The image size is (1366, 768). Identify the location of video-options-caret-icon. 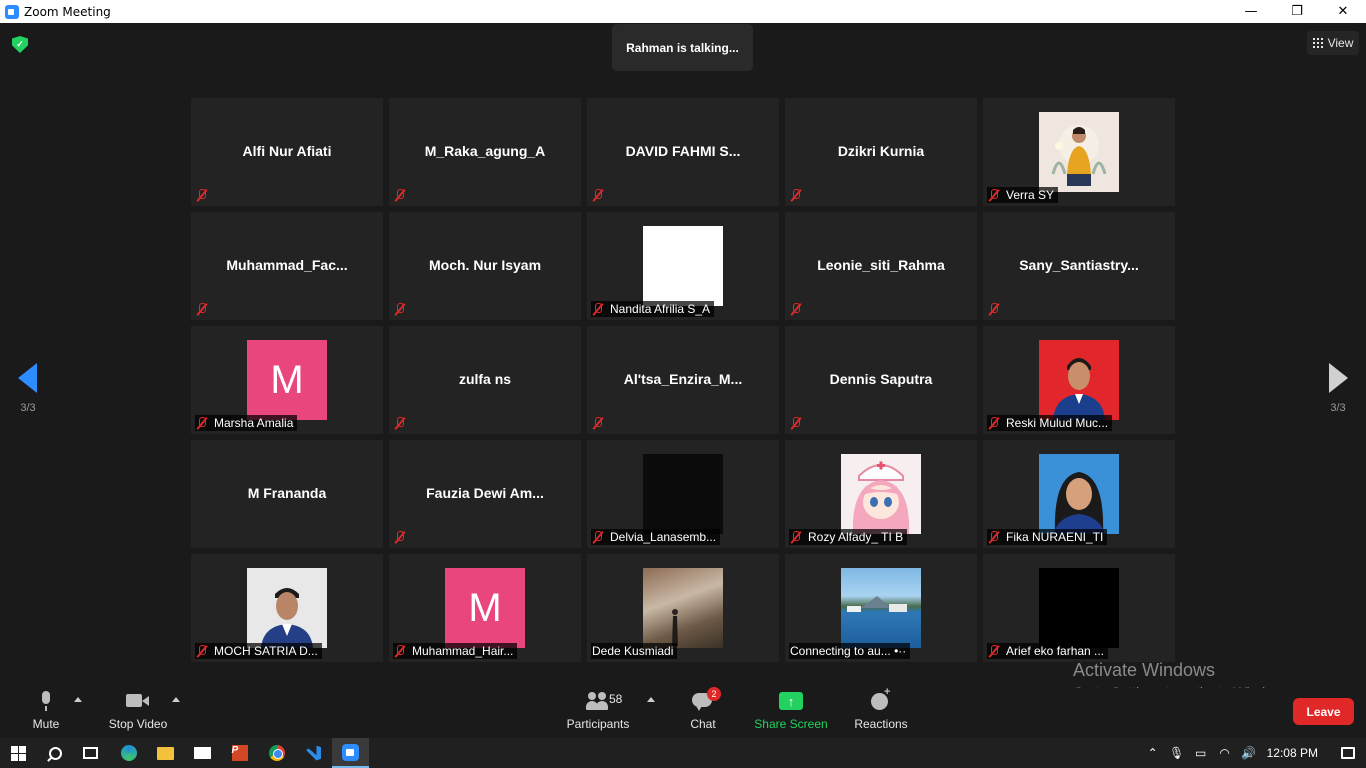
(176, 699).